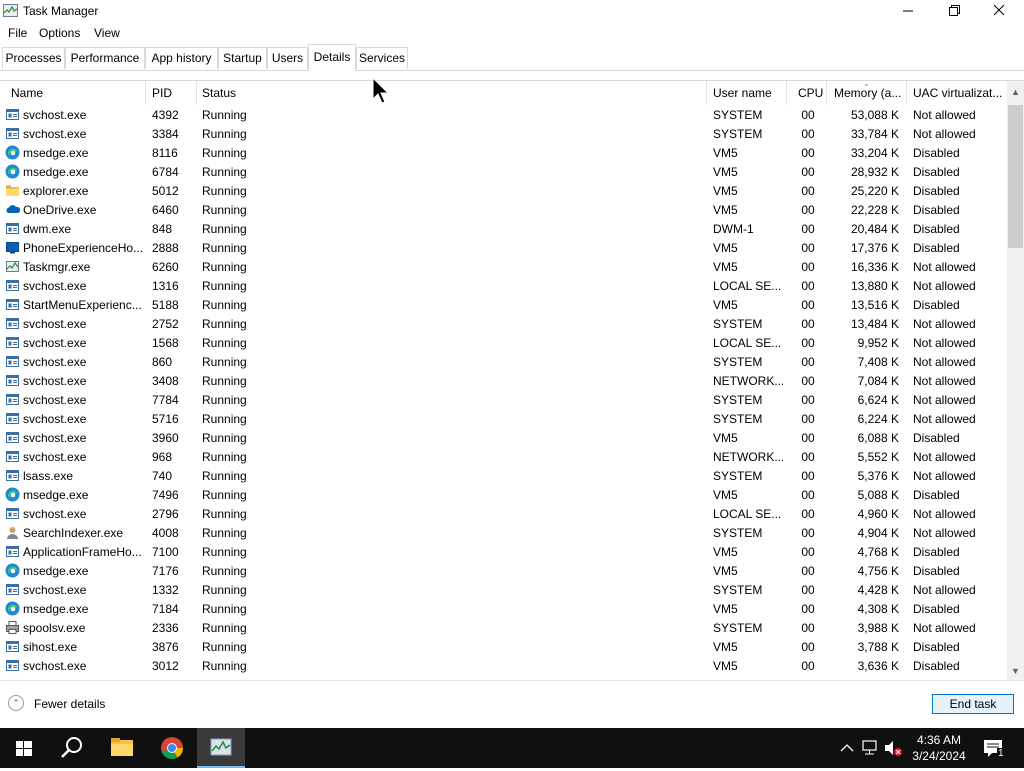  Describe the element at coordinates (1015, 380) in the screenshot. I see `vertical-scrollbar: ▲ ▼` at that location.